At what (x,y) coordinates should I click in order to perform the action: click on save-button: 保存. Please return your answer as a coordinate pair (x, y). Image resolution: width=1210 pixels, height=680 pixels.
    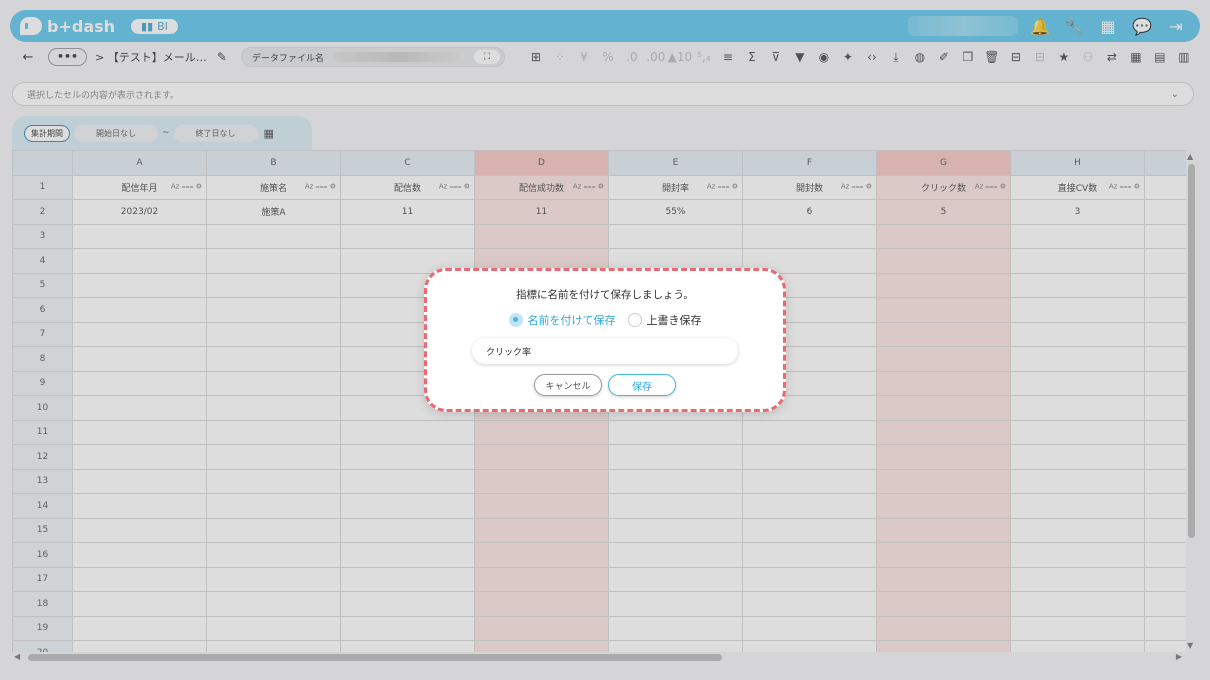
    Looking at the image, I should click on (642, 385).